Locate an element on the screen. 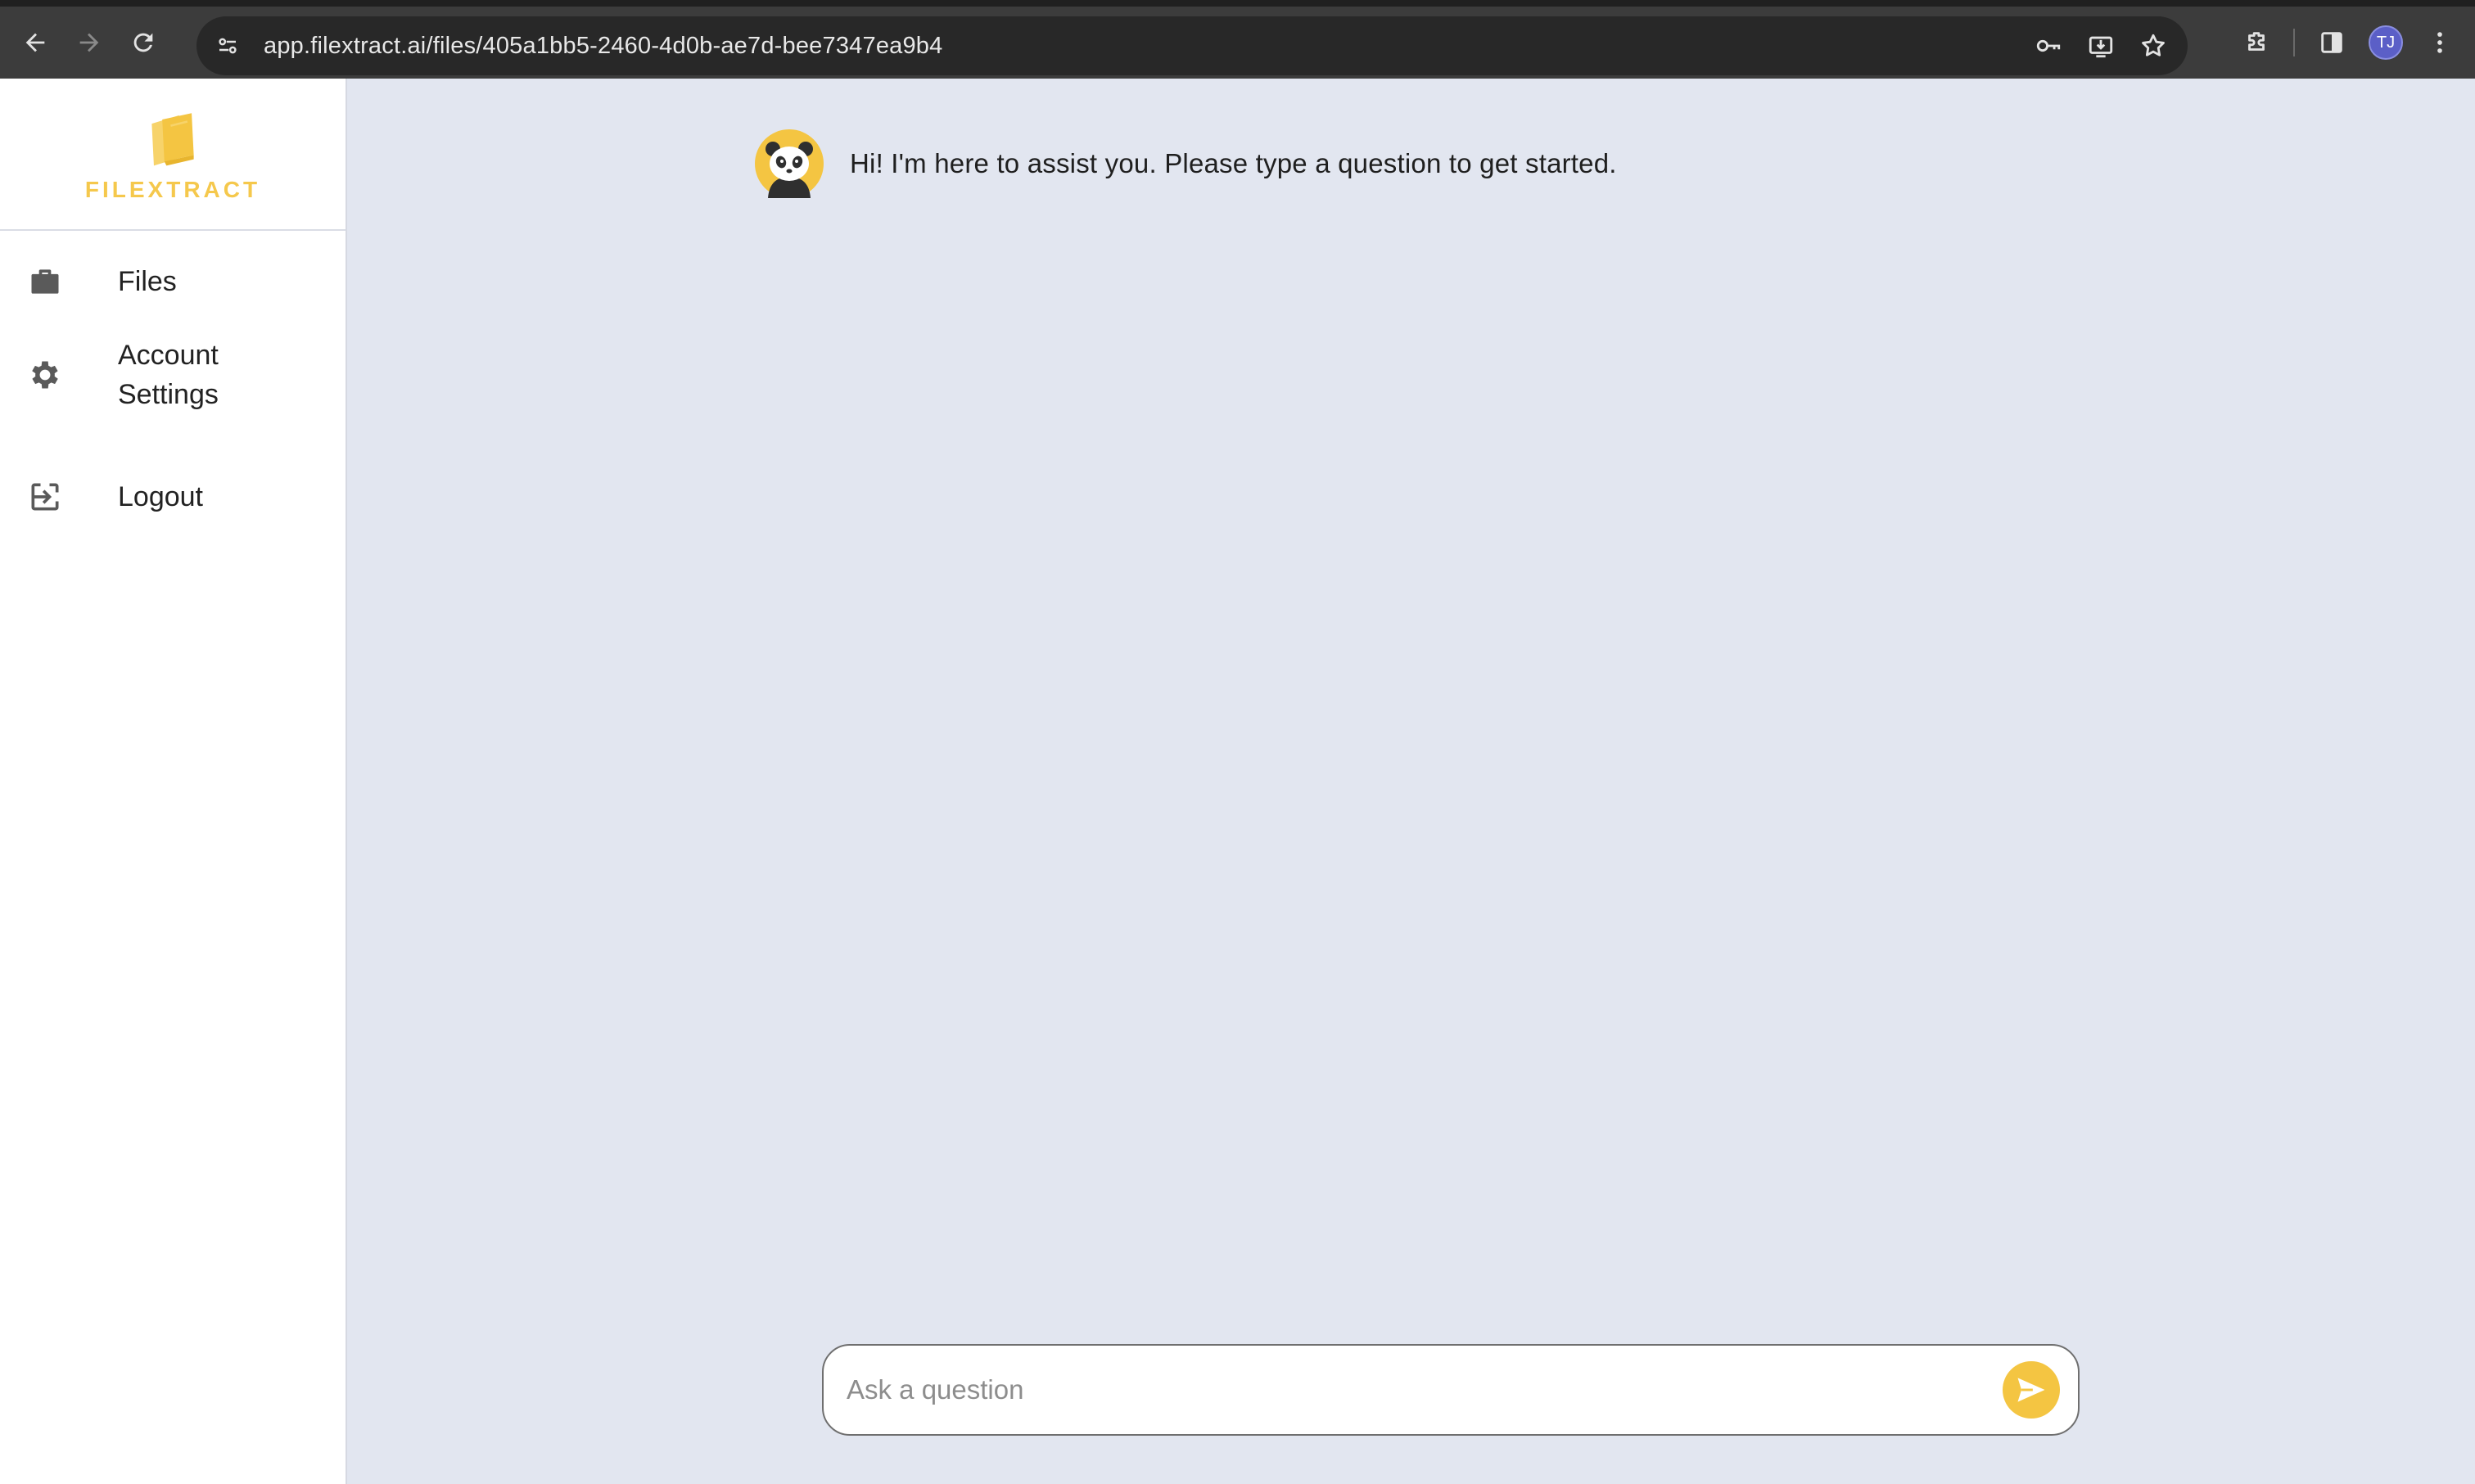  logout-icon is located at coordinates (45, 496).